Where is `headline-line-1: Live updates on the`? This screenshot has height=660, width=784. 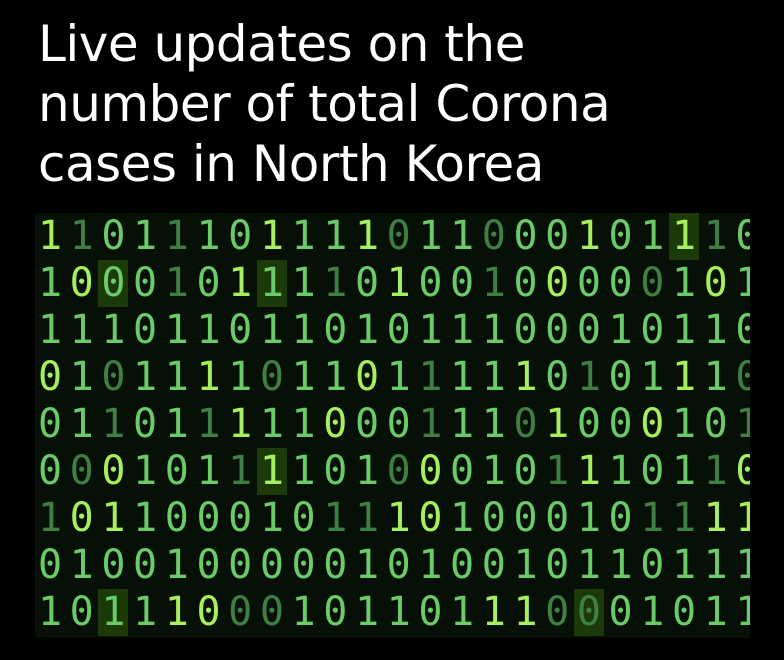
headline-line-1: Live updates on the is located at coordinates (281, 44).